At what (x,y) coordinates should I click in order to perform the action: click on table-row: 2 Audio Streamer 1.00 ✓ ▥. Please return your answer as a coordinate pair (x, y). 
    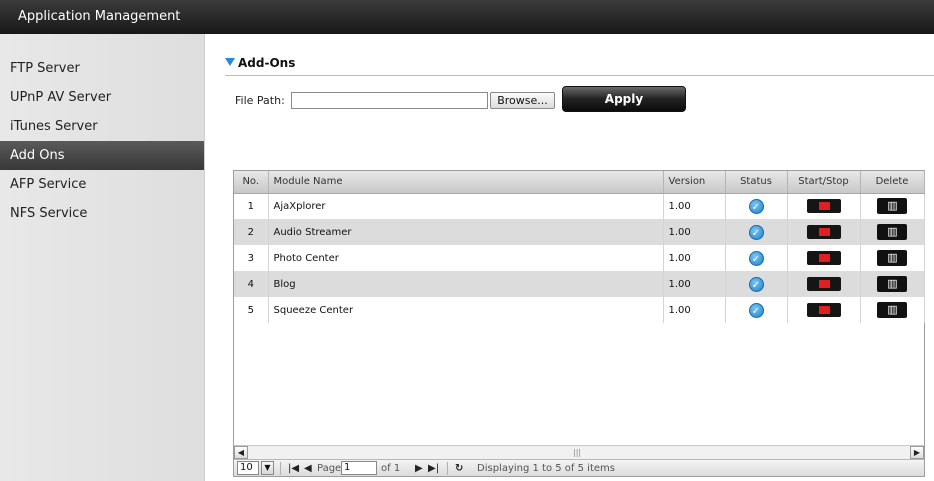
    Looking at the image, I should click on (579, 232).